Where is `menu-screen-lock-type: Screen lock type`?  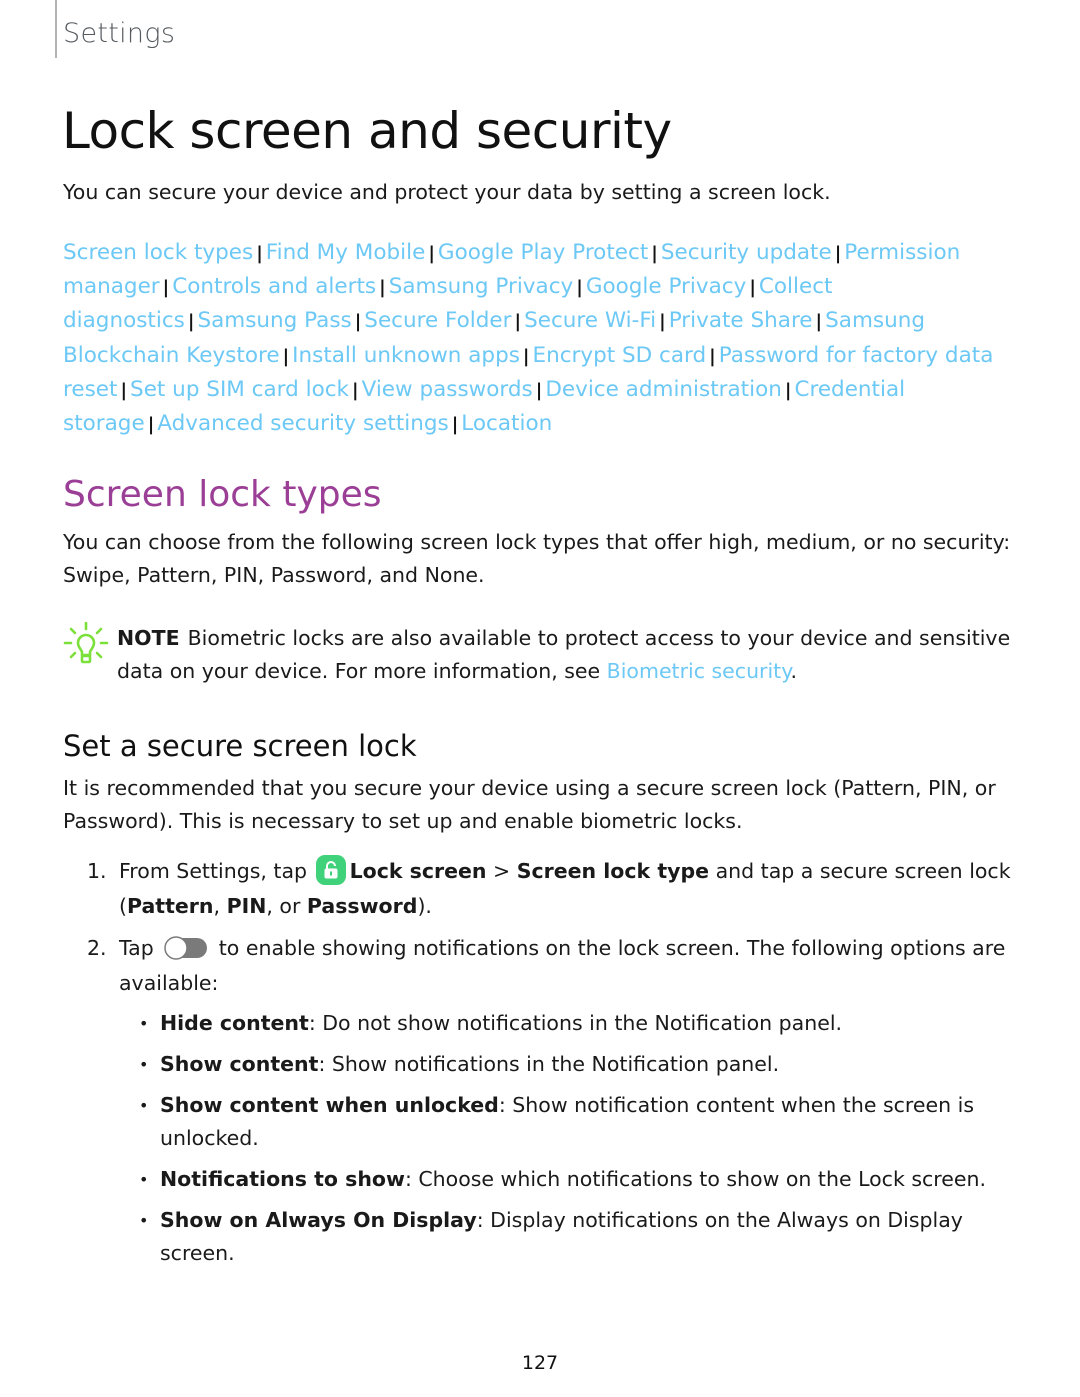
menu-screen-lock-type: Screen lock type is located at coordinates (613, 871).